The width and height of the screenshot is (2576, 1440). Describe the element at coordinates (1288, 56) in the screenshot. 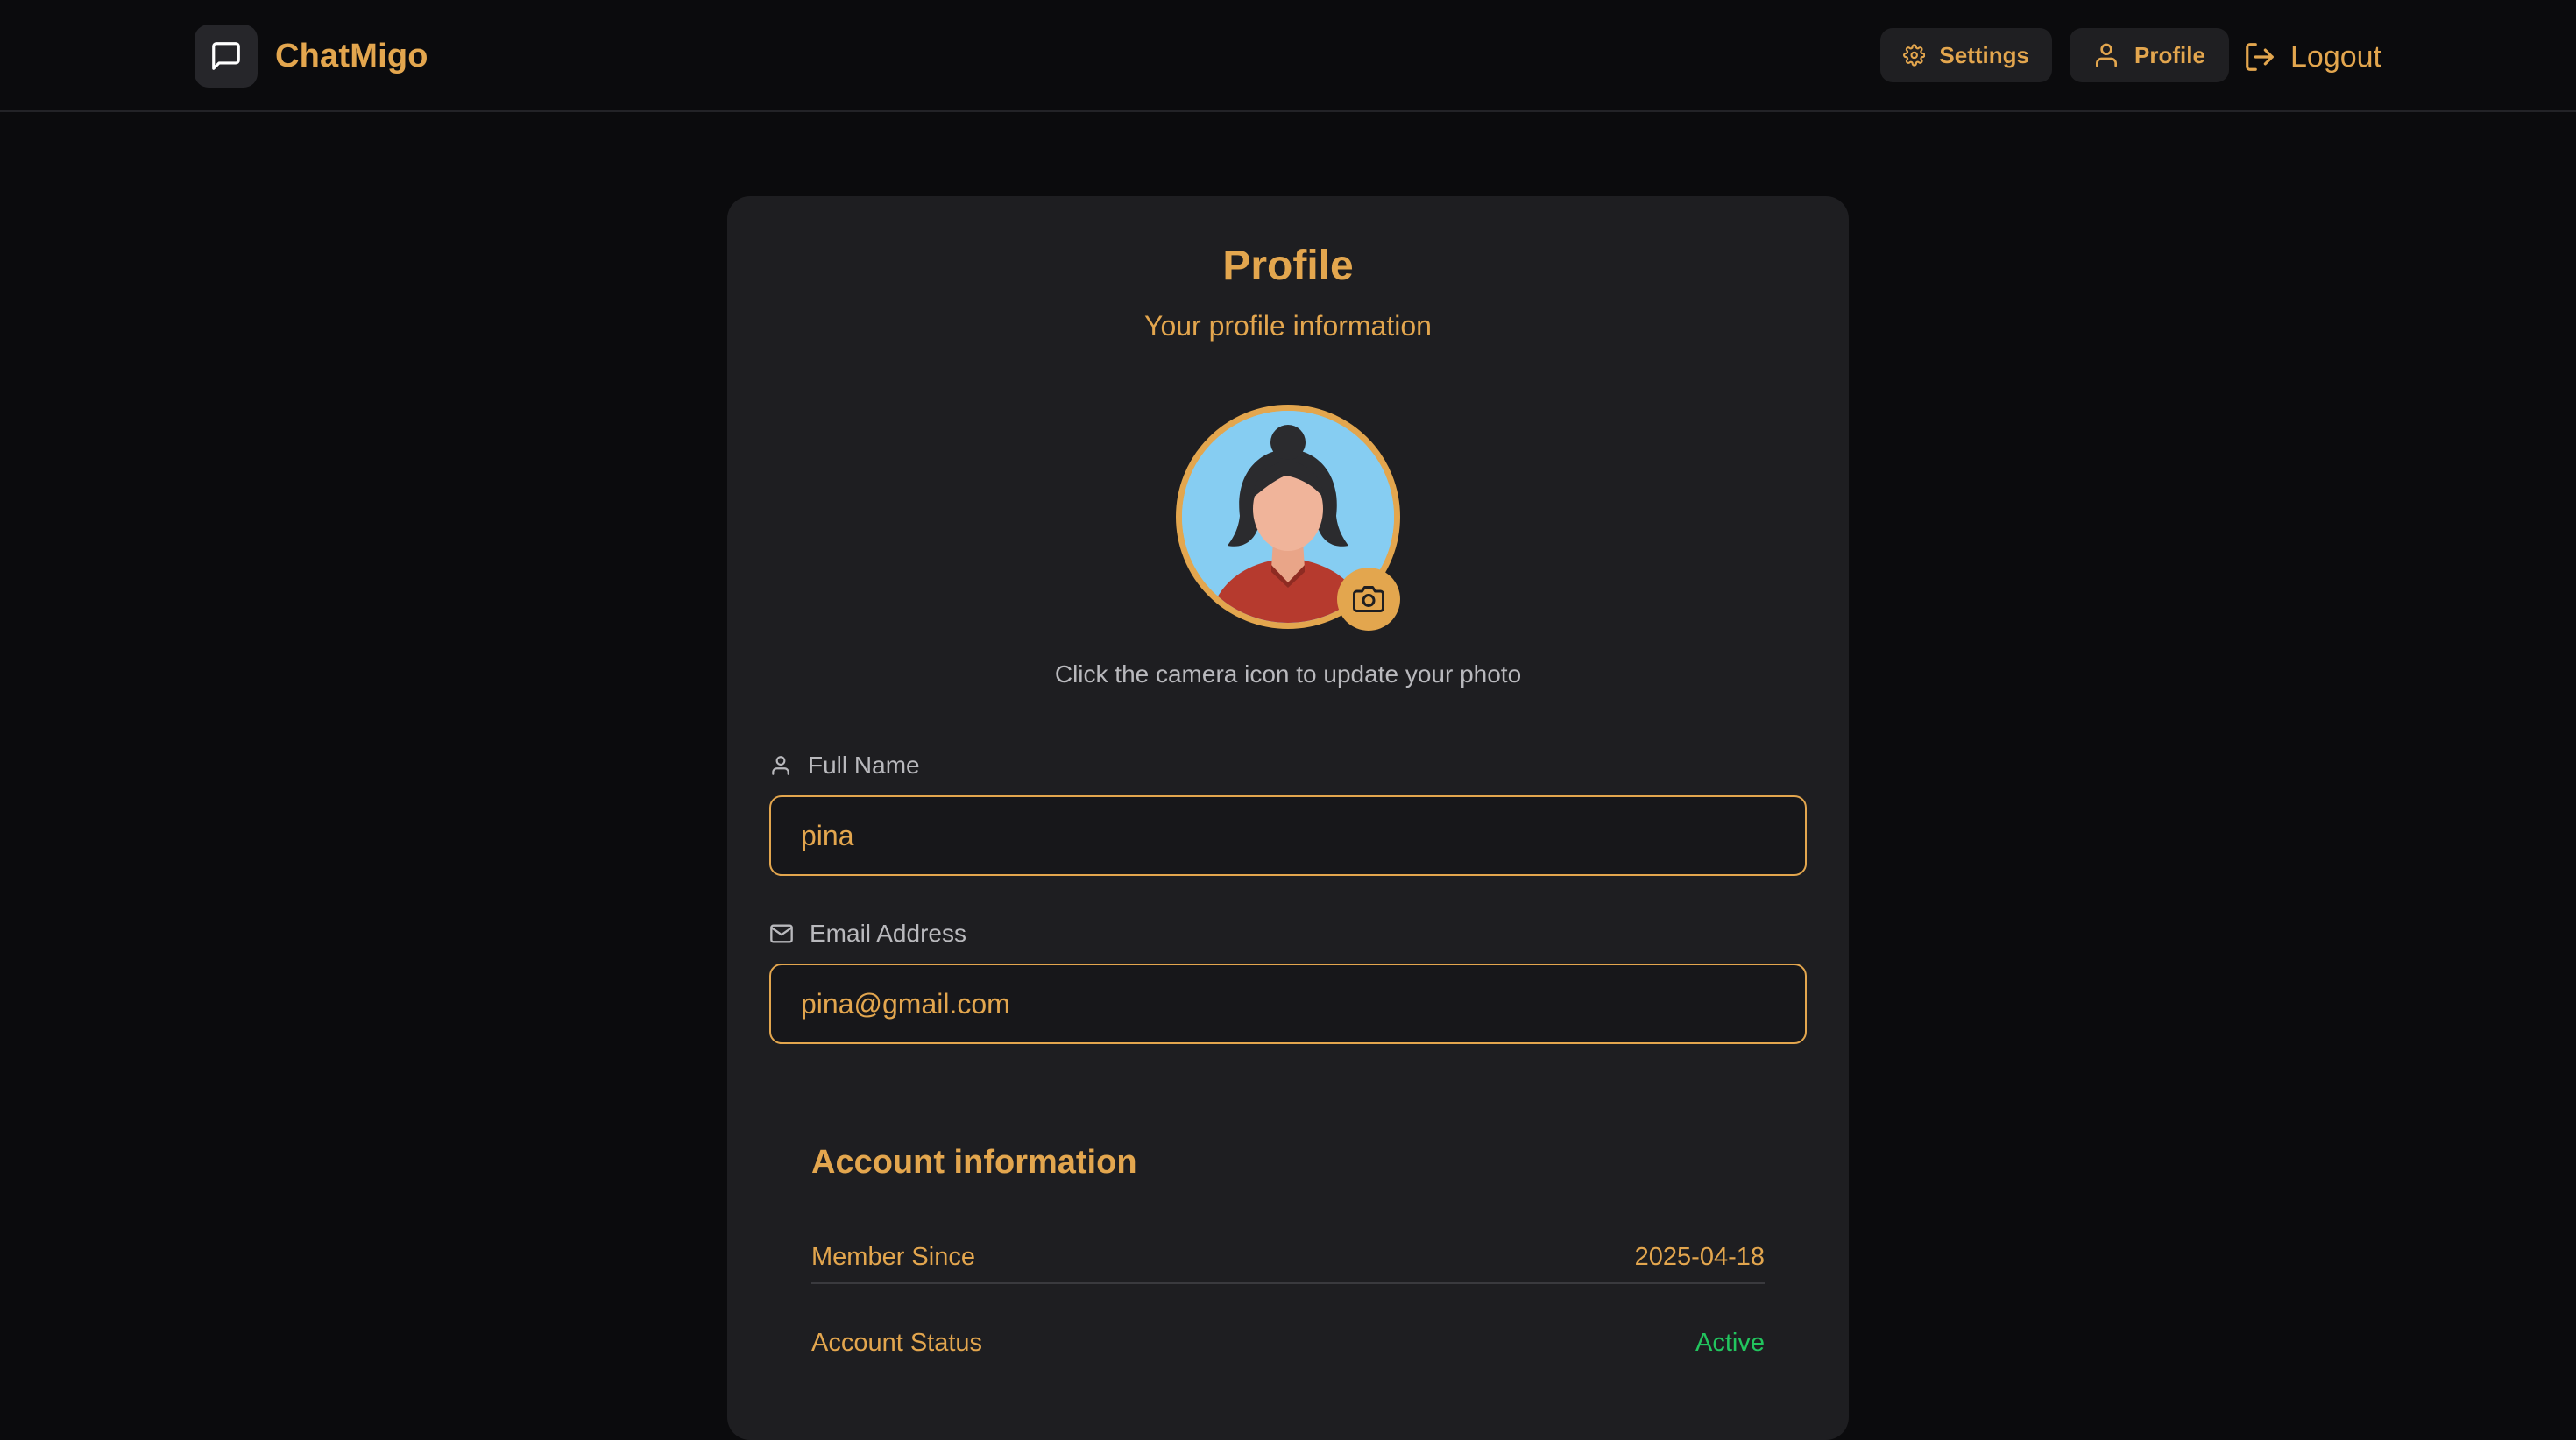

I see `top-navbar: ChatMigo Settings Profile Logout` at that location.